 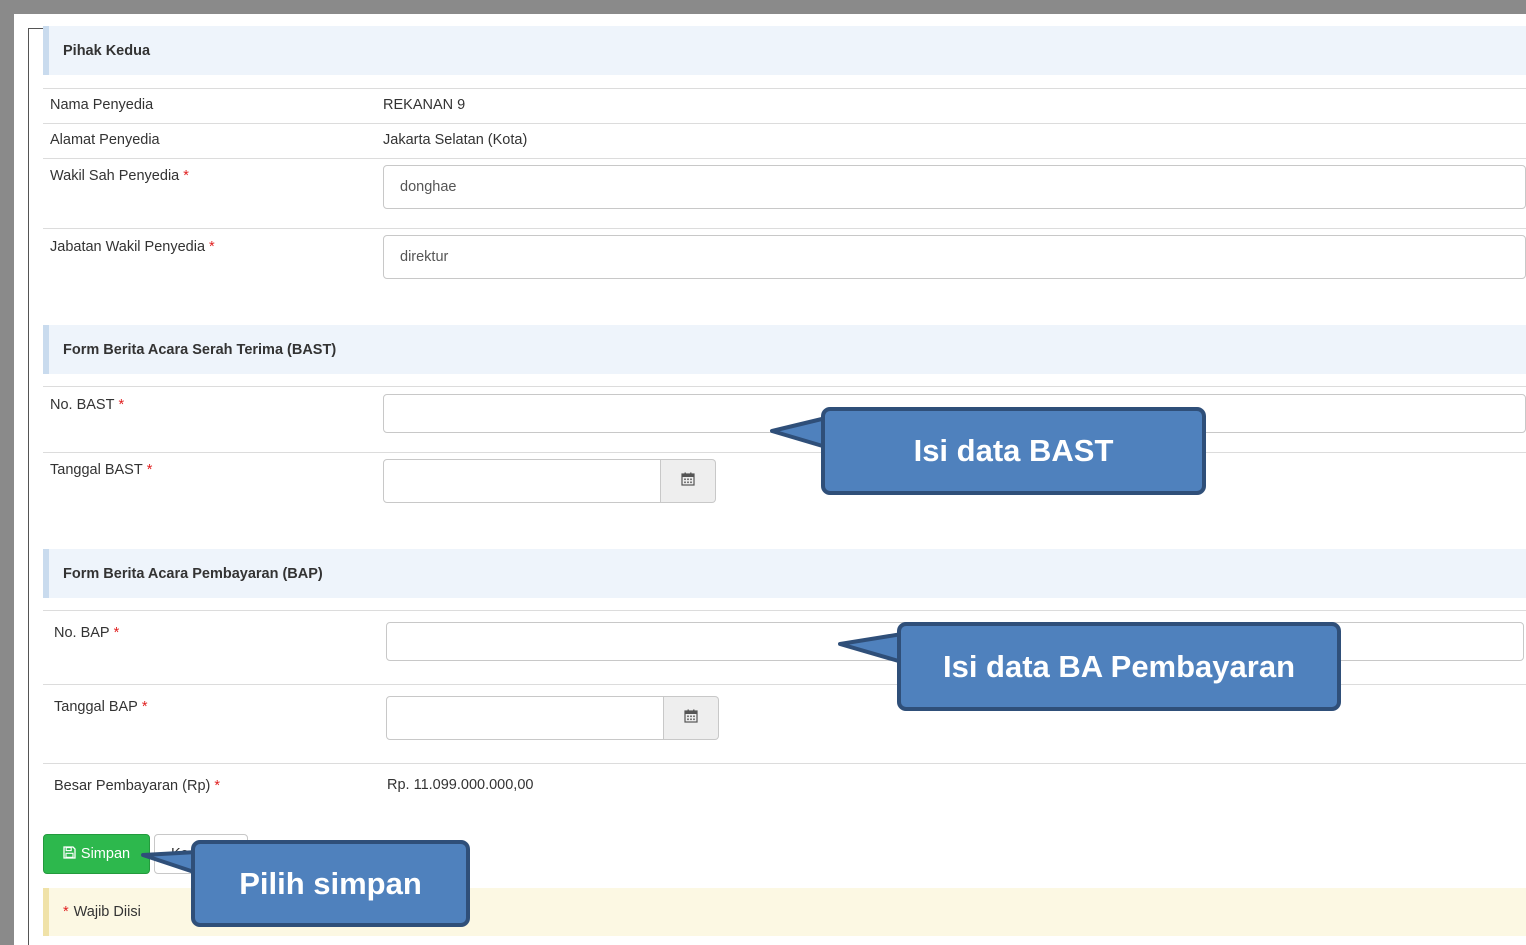 I want to click on wakil-sah-label: Wakil Sah Penyedia *, so click(x=119, y=176).